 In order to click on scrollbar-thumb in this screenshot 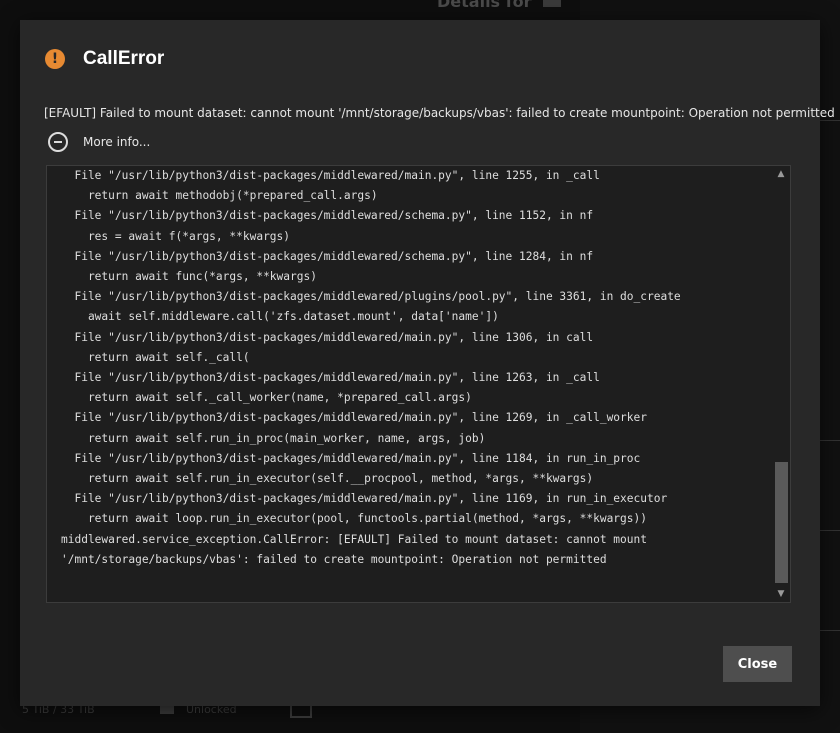, I will do `click(781, 522)`.